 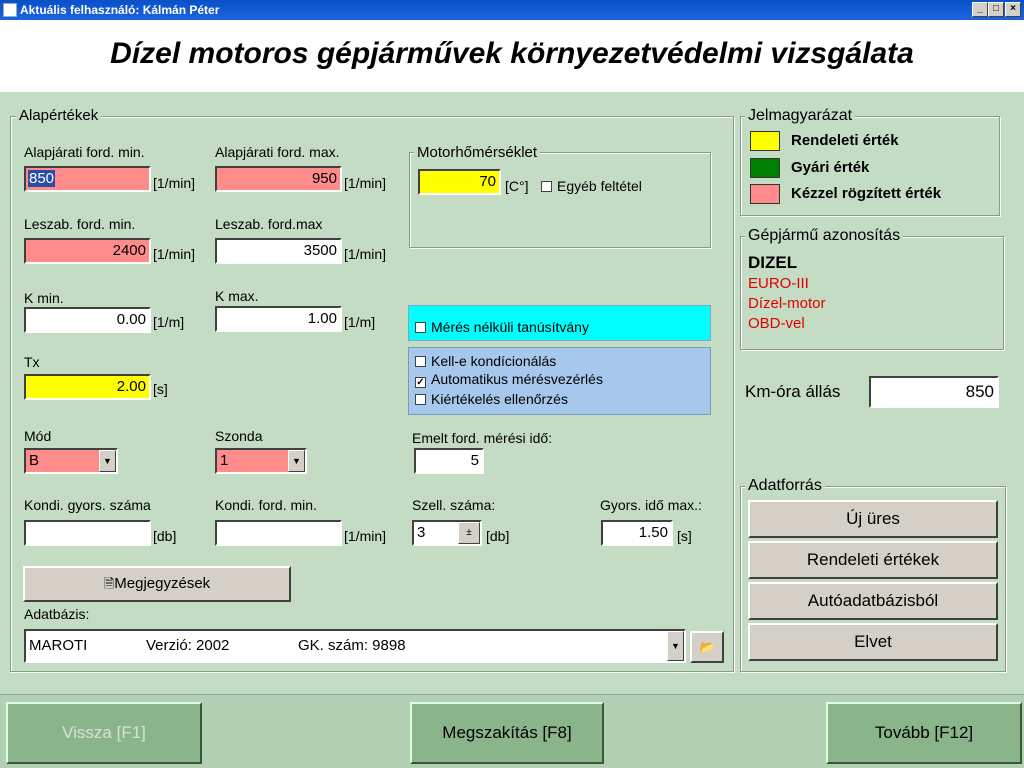 What do you see at coordinates (996, 9) in the screenshot?
I see `maximize-button: □` at bounding box center [996, 9].